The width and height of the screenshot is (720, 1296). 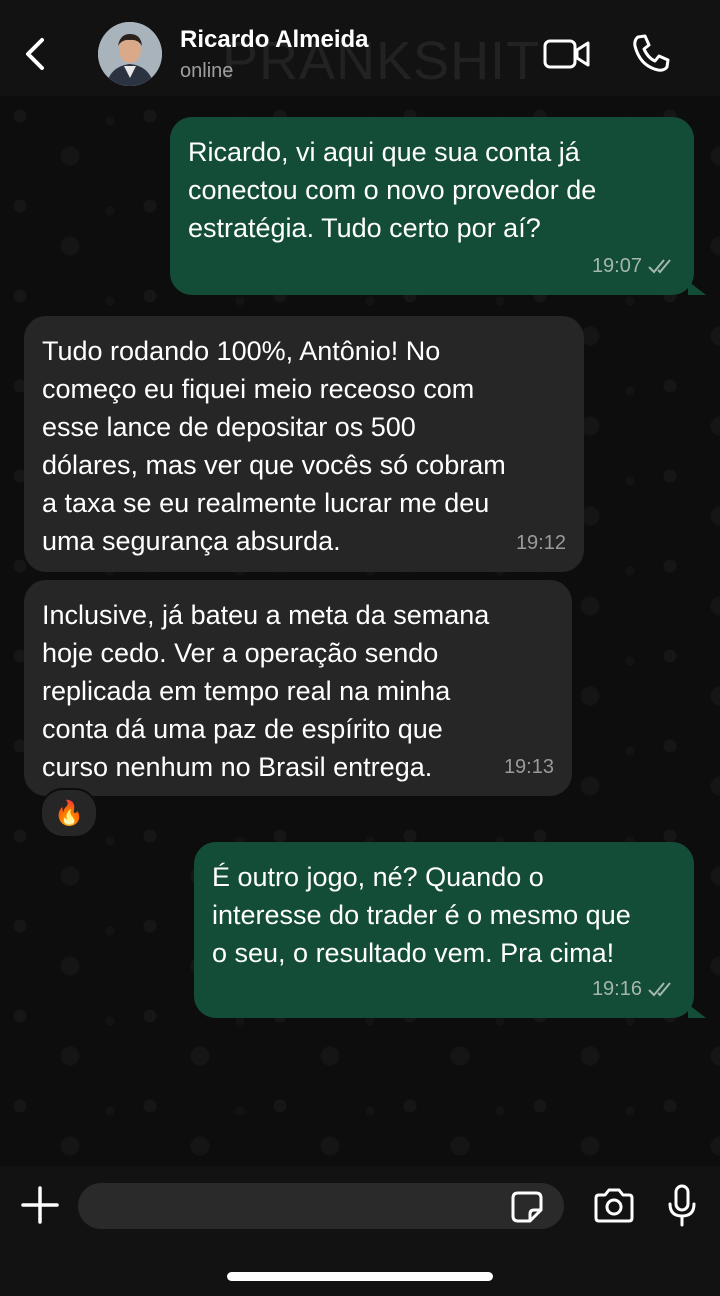 I want to click on message-meta: 19:07, so click(x=634, y=266).